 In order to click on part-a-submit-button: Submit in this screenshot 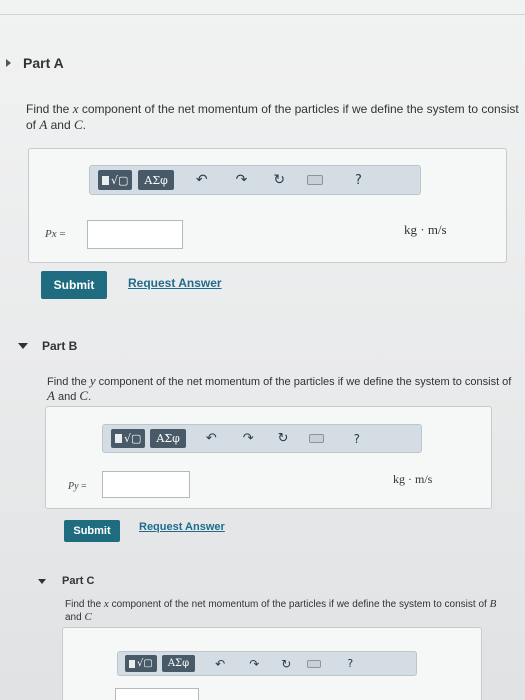, I will do `click(74, 285)`.